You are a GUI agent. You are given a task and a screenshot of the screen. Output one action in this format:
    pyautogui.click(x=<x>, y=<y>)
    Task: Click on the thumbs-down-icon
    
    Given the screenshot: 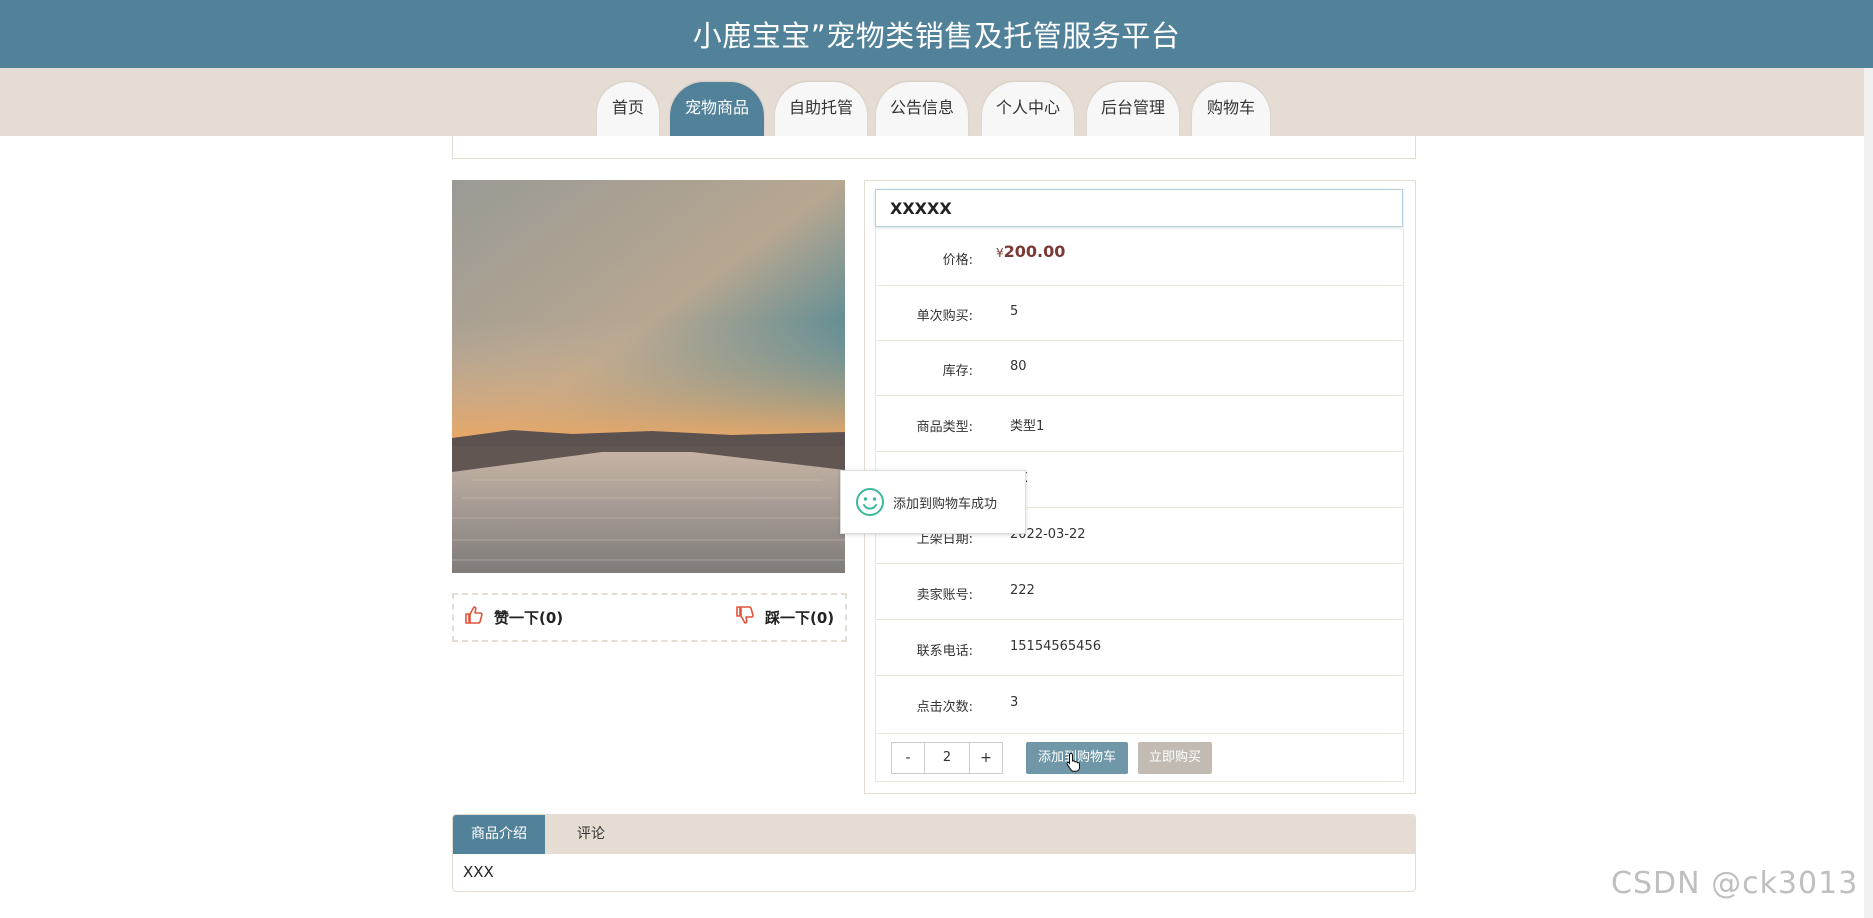 What is the action you would take?
    pyautogui.click(x=745, y=617)
    